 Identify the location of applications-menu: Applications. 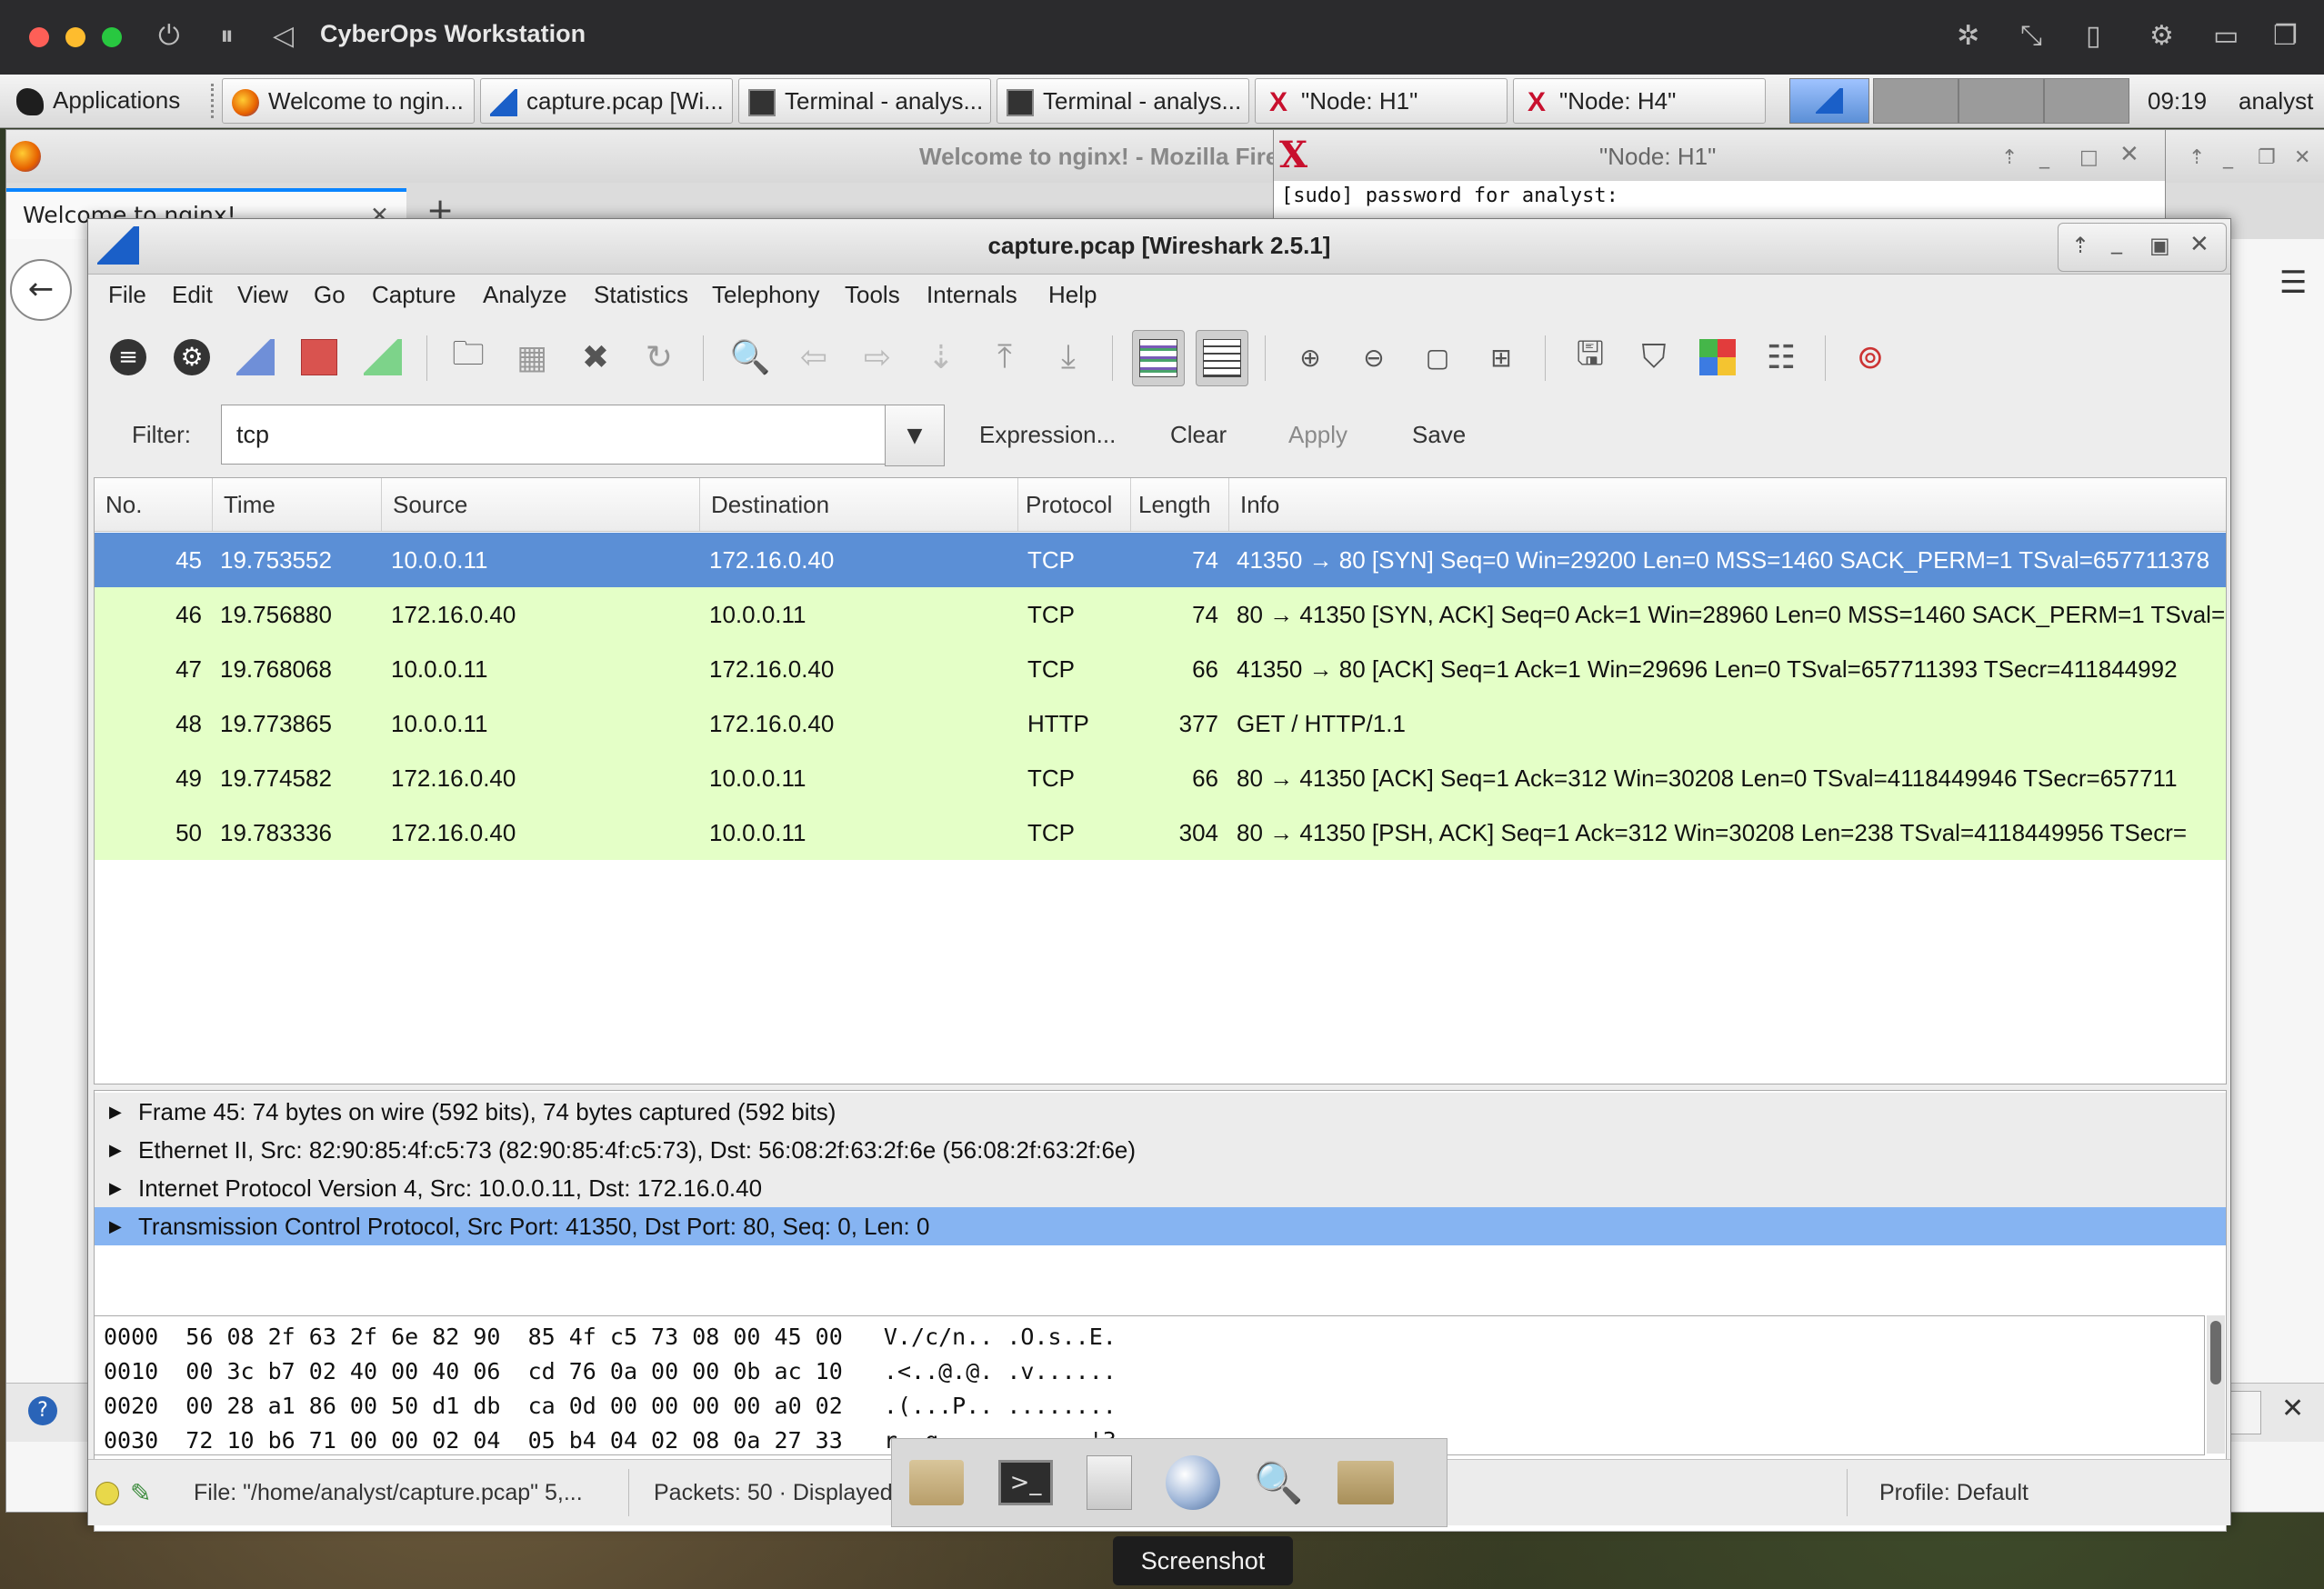
(108, 100).